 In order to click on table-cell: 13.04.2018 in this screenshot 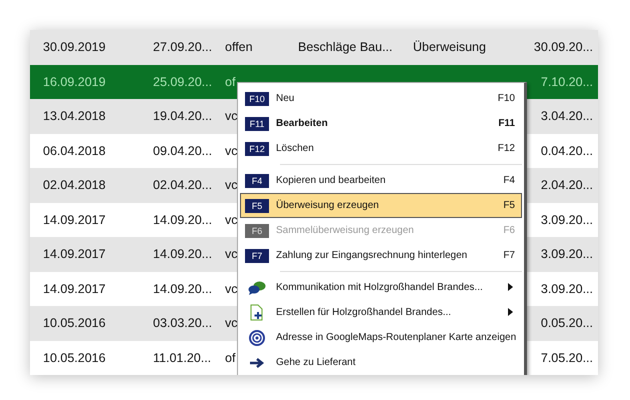, I will do `click(74, 116)`.